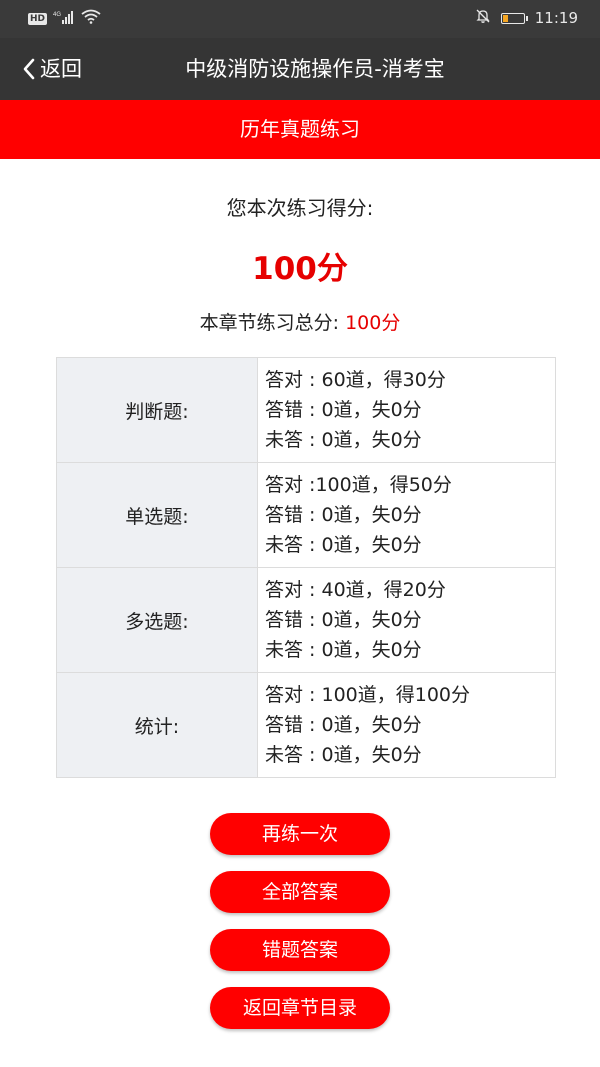 The image size is (600, 1067). Describe the element at coordinates (157, 620) in the screenshot. I see `category-cell: 多选题:` at that location.